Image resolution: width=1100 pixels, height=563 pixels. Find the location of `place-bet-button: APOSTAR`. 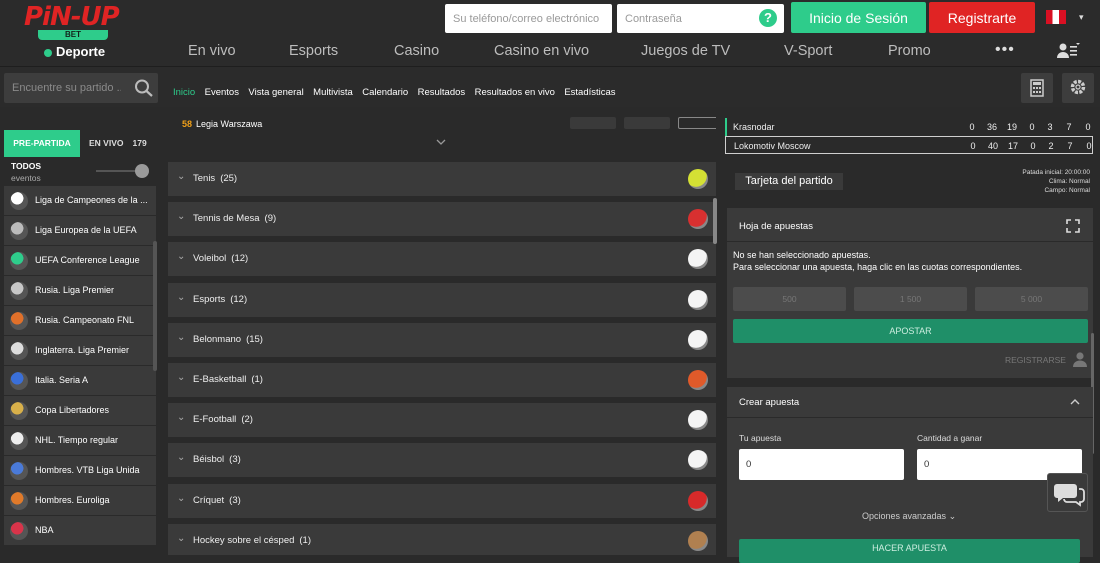

place-bet-button: APOSTAR is located at coordinates (910, 331).